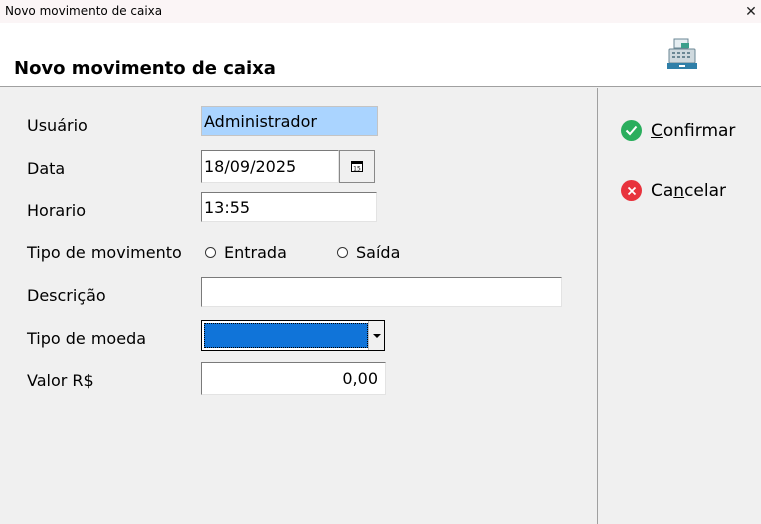 This screenshot has height=524, width=761. Describe the element at coordinates (381, 292) in the screenshot. I see `descricao-field` at that location.